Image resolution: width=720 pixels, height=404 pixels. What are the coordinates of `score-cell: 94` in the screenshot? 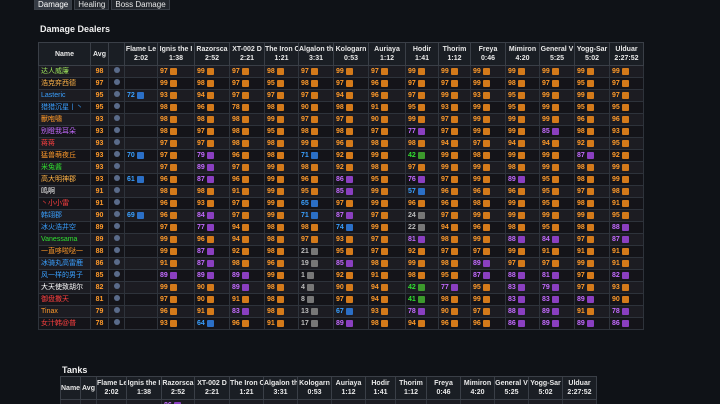 It's located at (387, 299).